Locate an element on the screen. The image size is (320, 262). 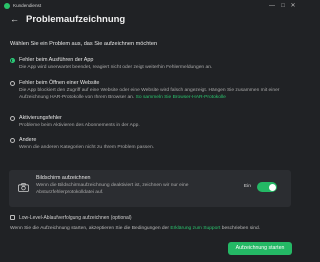
support-statement-link: Erklärung zum Support is located at coordinates (195, 228).